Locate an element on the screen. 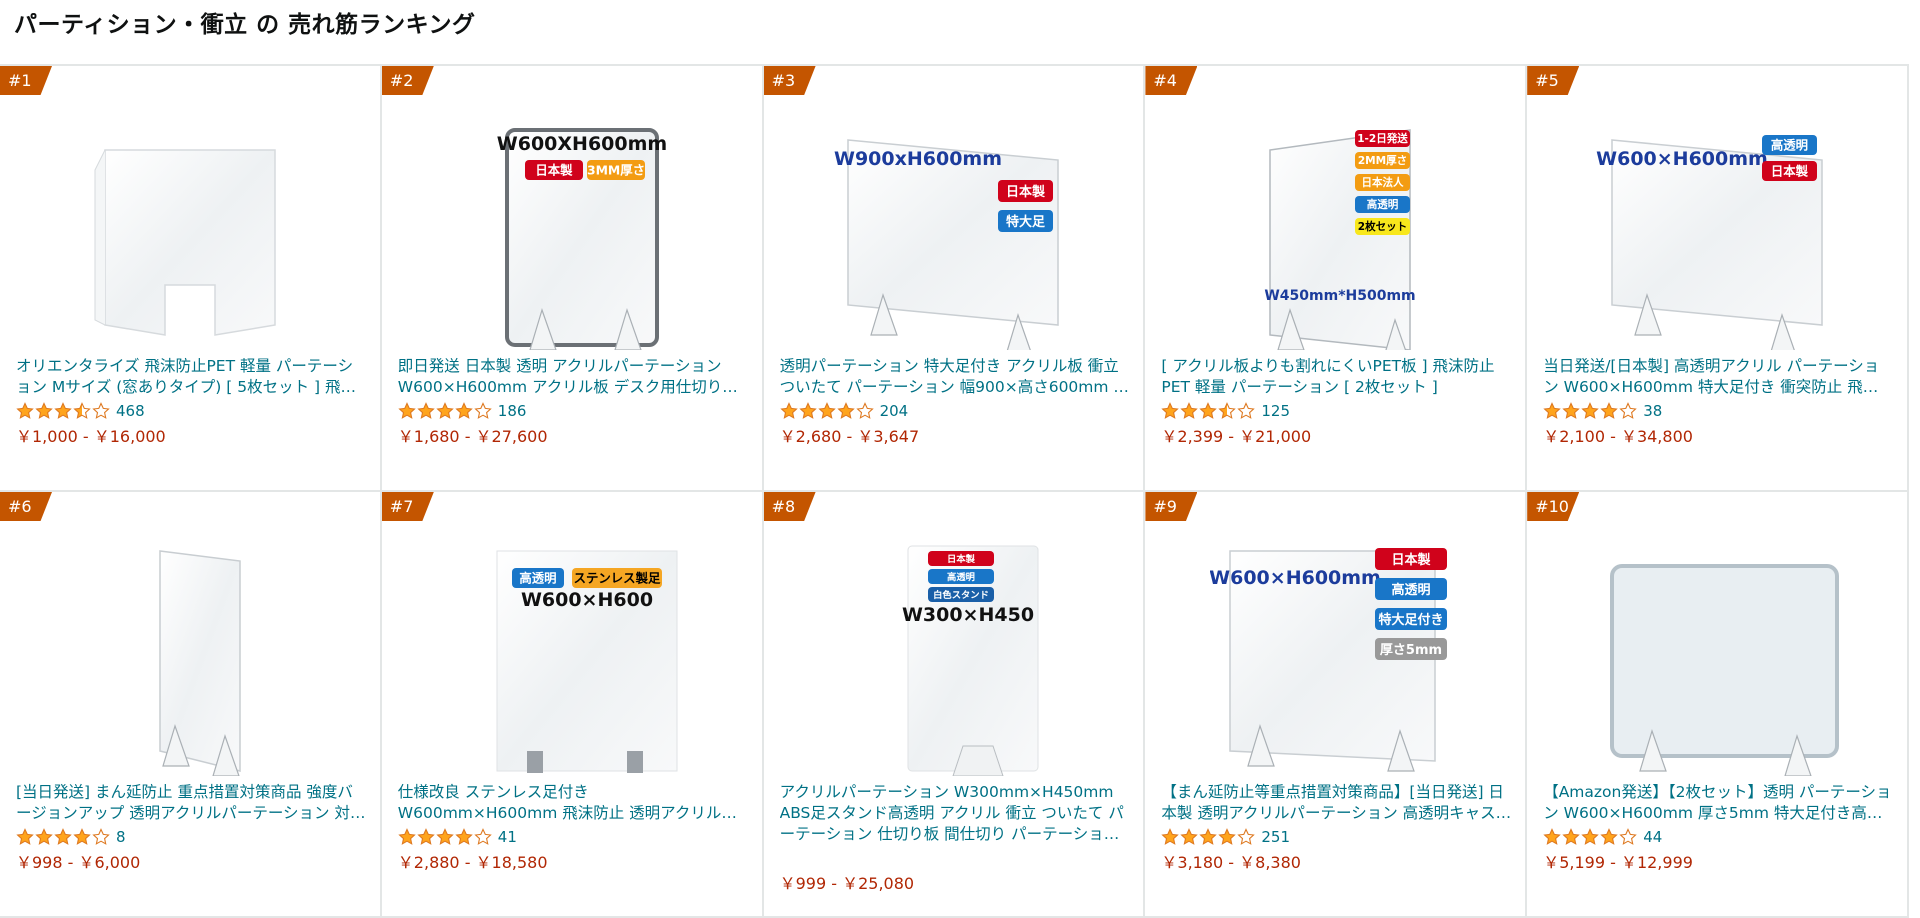 This screenshot has width=1920, height=918. svg-text: 3MM厚さ is located at coordinates (616, 169).